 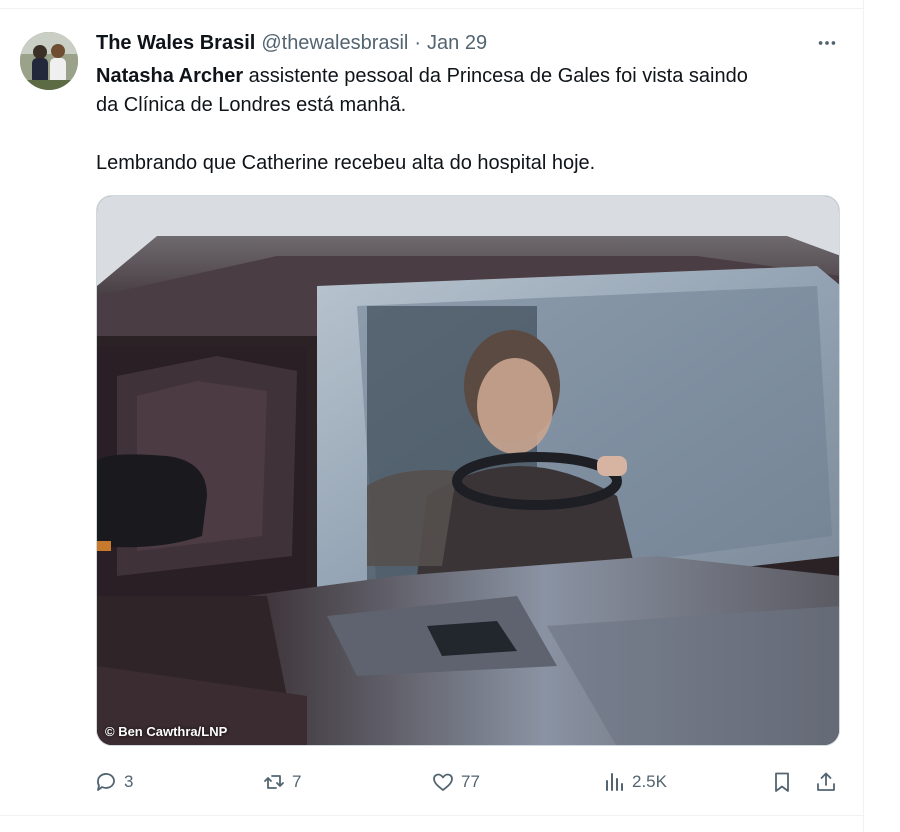 I want to click on tweet-text-line-2: da Clínica de Londres está manhã., so click(x=251, y=105).